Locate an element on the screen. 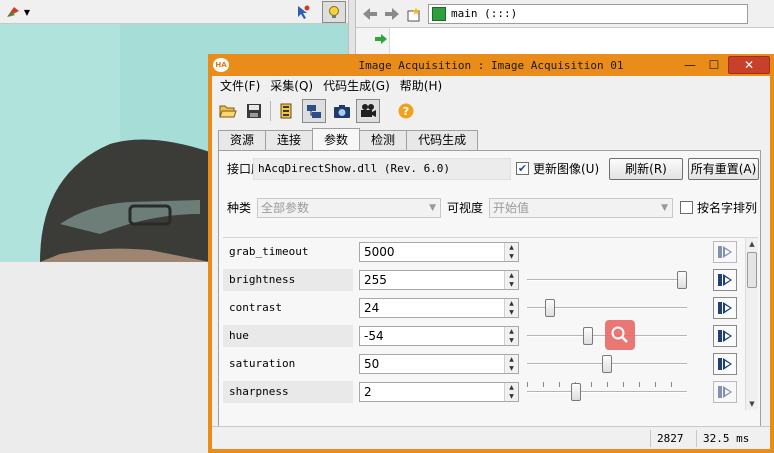 Image resolution: width=774 pixels, height=453 pixels. tab-parameters: 参数 is located at coordinates (336, 139).